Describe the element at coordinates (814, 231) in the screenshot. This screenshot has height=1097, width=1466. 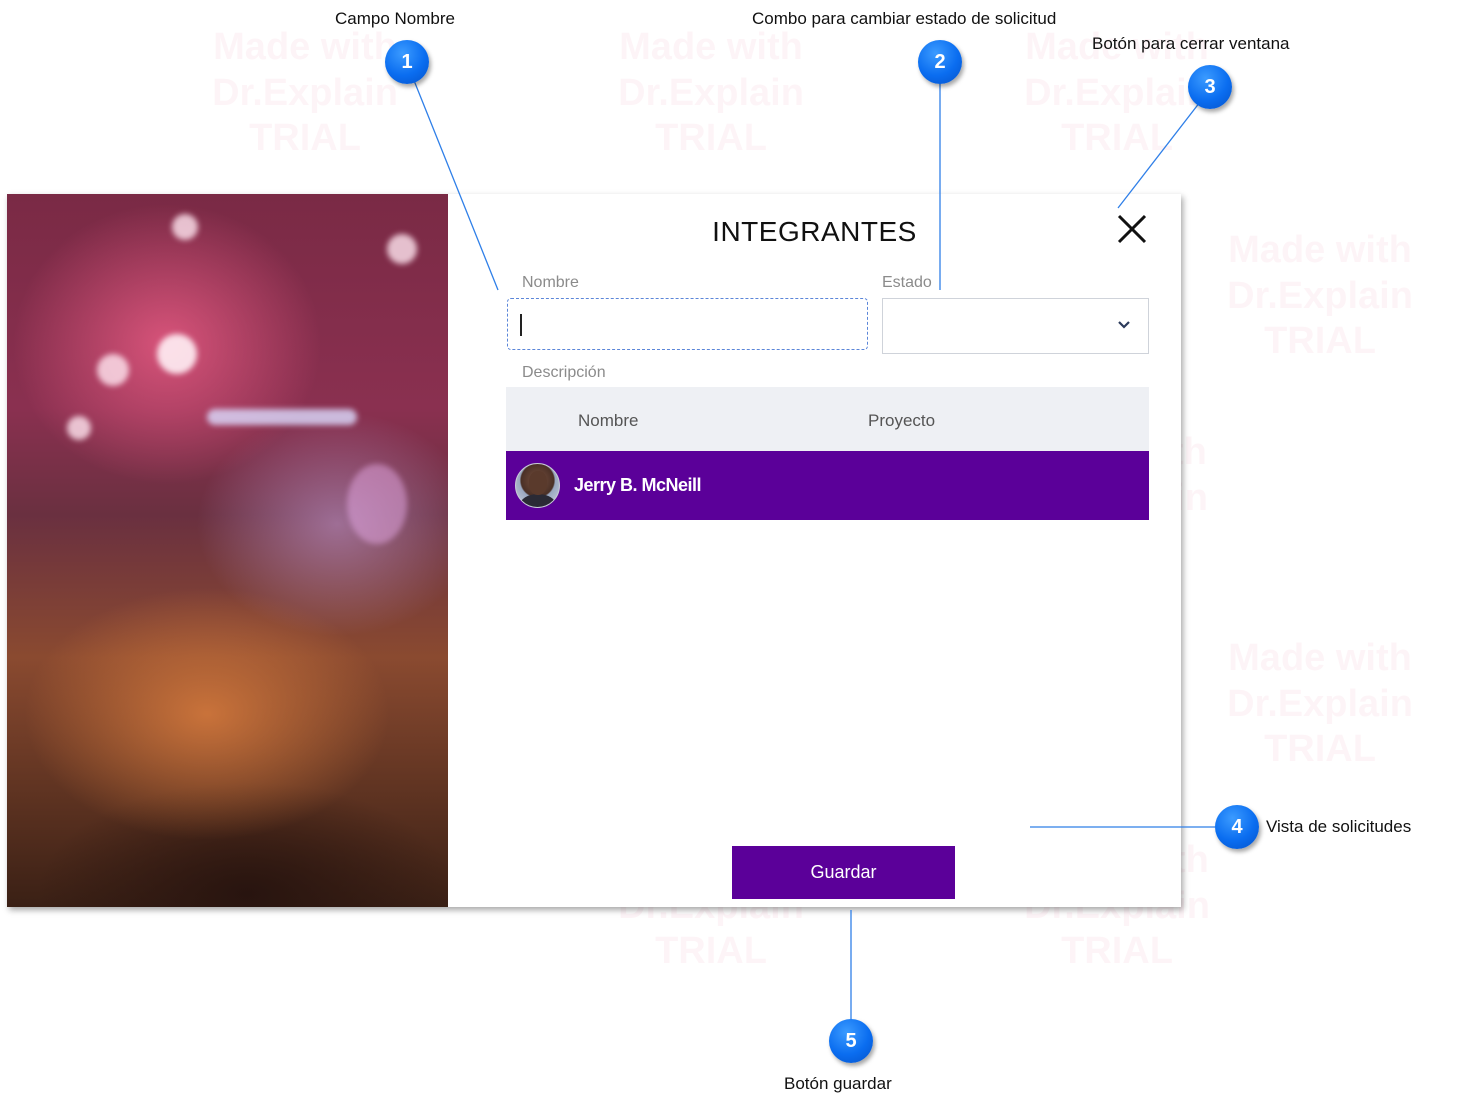
I see `window-title: INTEGRANTES` at that location.